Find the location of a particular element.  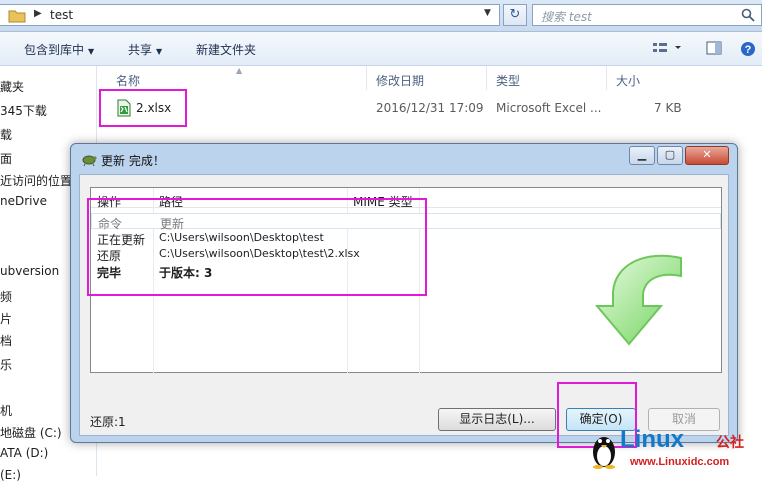

address-bar: ▶ test ▼ is located at coordinates (250, 15).